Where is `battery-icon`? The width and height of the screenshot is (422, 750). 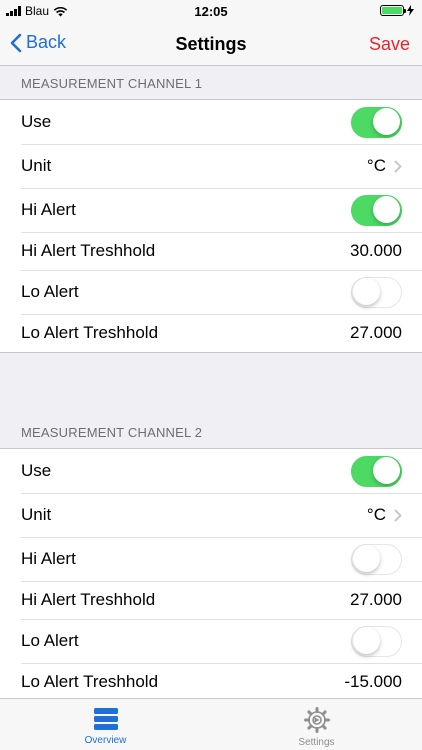 battery-icon is located at coordinates (393, 10).